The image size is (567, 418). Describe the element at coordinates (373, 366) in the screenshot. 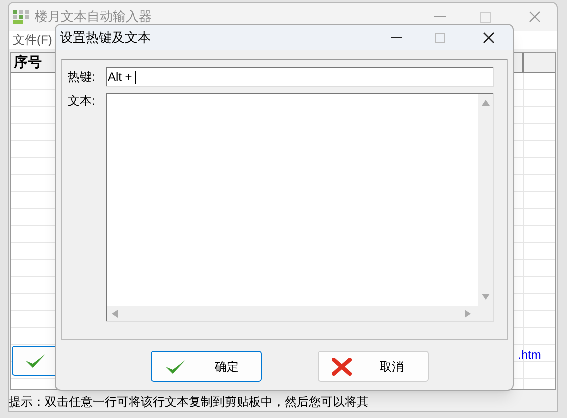

I see `cancel-button: 取消` at that location.